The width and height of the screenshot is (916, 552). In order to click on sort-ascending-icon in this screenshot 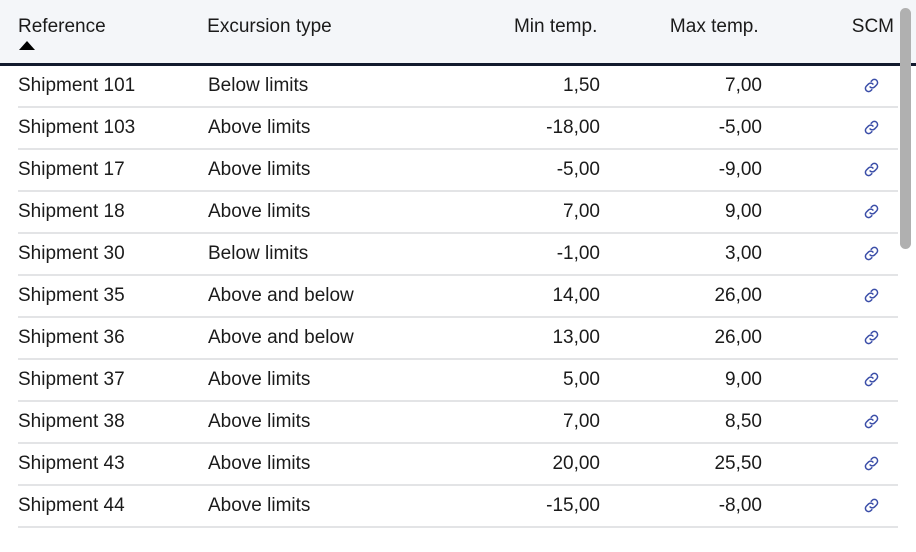, I will do `click(27, 45)`.